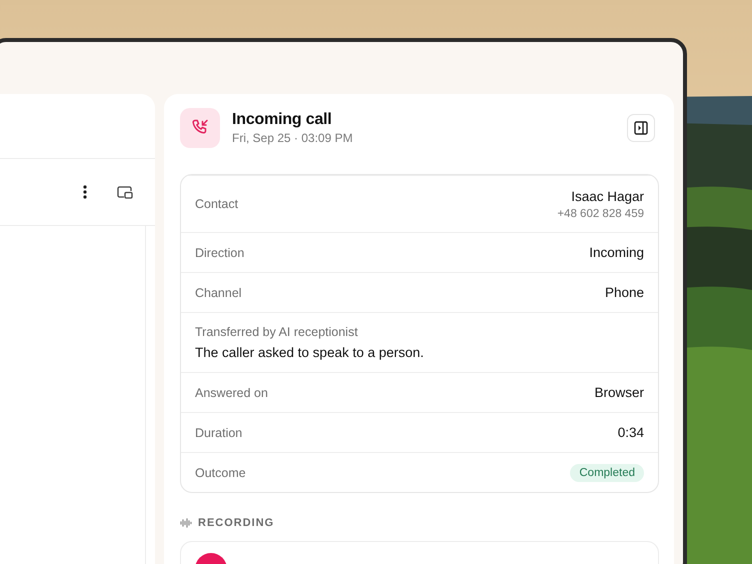  I want to click on detail-label: Channel, so click(218, 293).